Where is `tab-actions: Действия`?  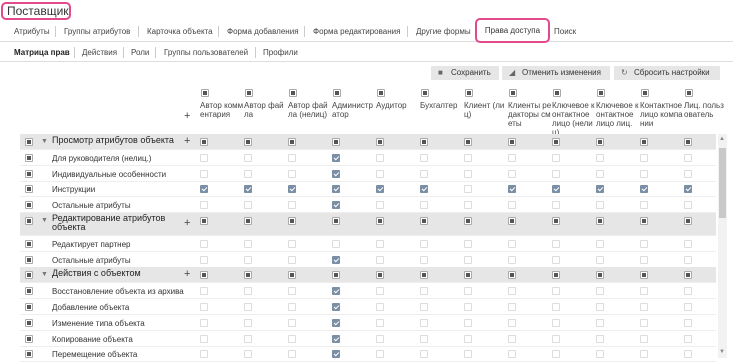 tab-actions: Действия is located at coordinates (99, 52).